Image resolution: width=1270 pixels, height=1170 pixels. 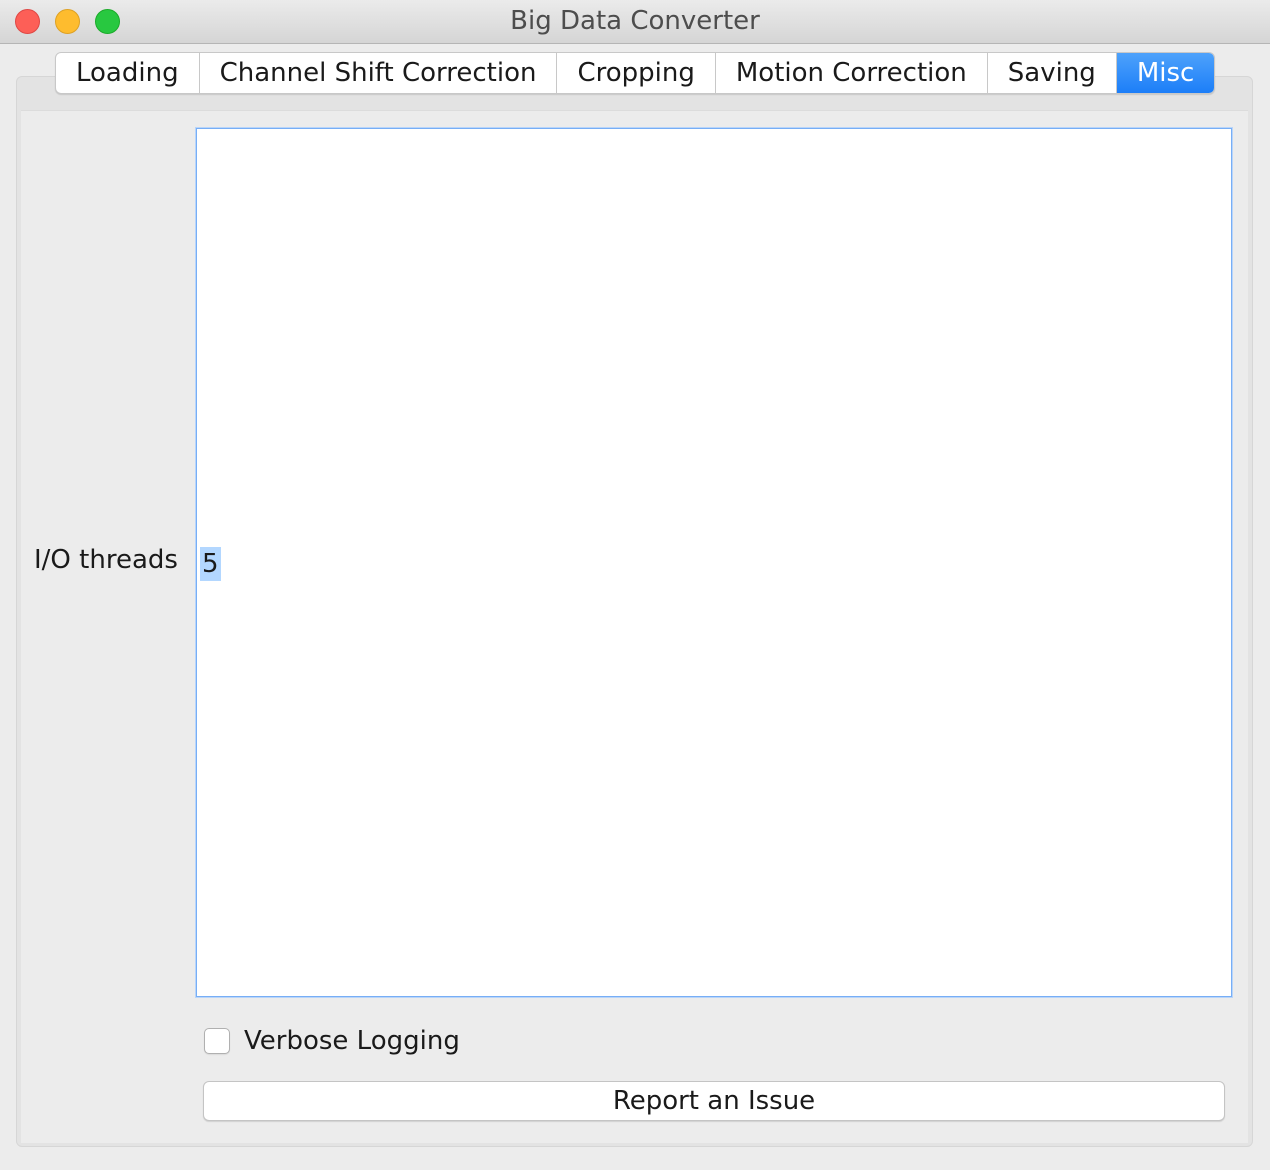 I want to click on verbose-logging-label: Verbose Logging, so click(x=352, y=1041).